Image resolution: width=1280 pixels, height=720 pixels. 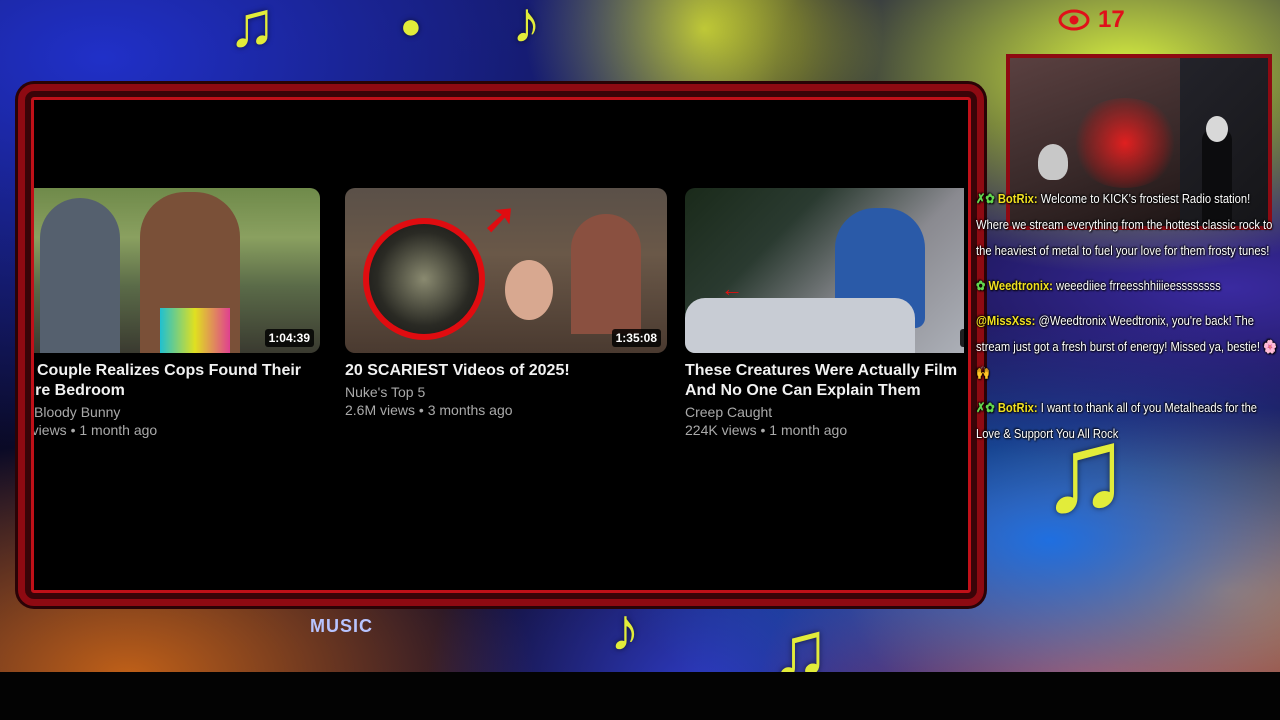 What do you see at coordinates (411, 25) in the screenshot?
I see `music-note-icon: ●` at bounding box center [411, 25].